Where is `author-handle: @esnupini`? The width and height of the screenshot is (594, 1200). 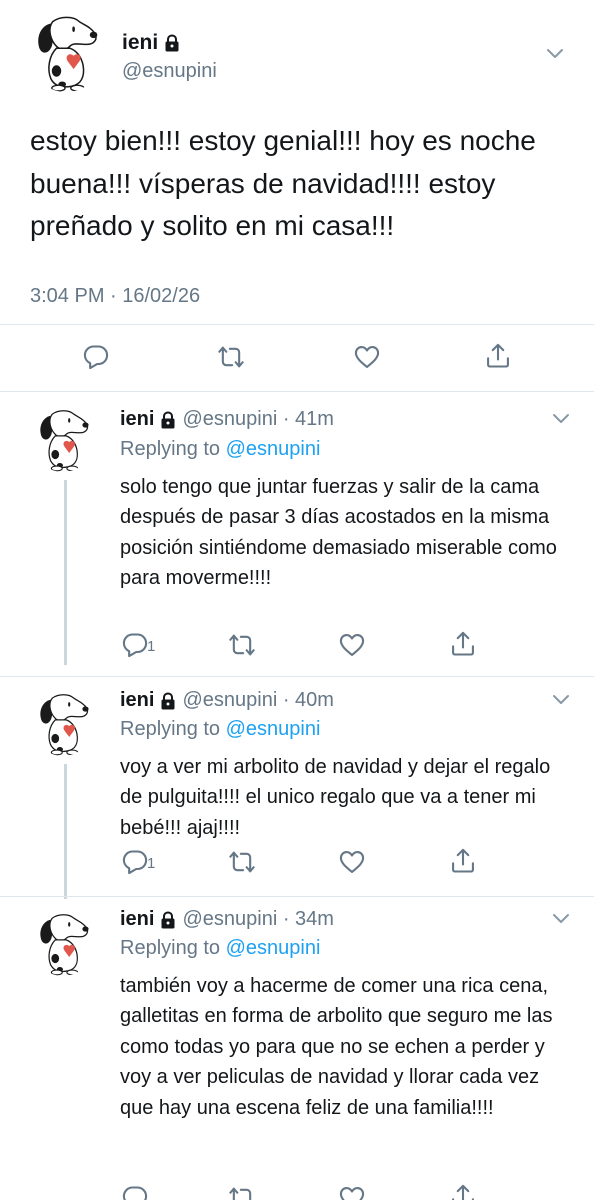
author-handle: @esnupini is located at coordinates (169, 71).